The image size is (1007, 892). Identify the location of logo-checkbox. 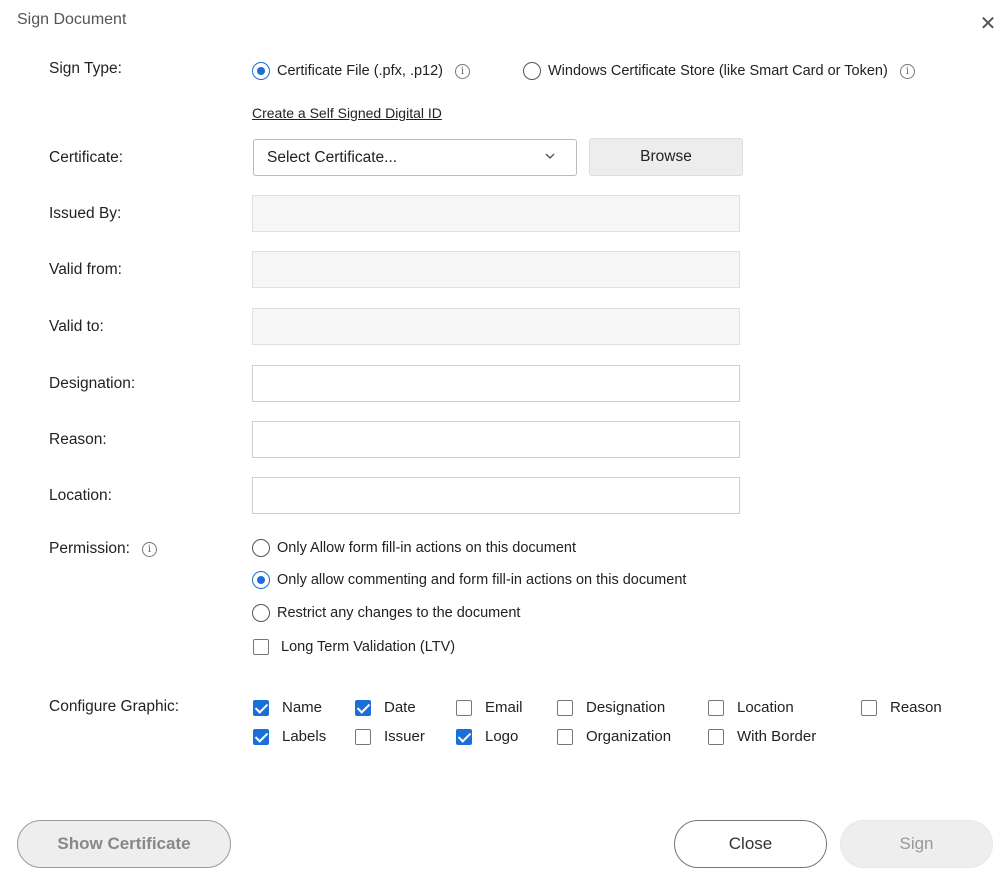
(464, 736).